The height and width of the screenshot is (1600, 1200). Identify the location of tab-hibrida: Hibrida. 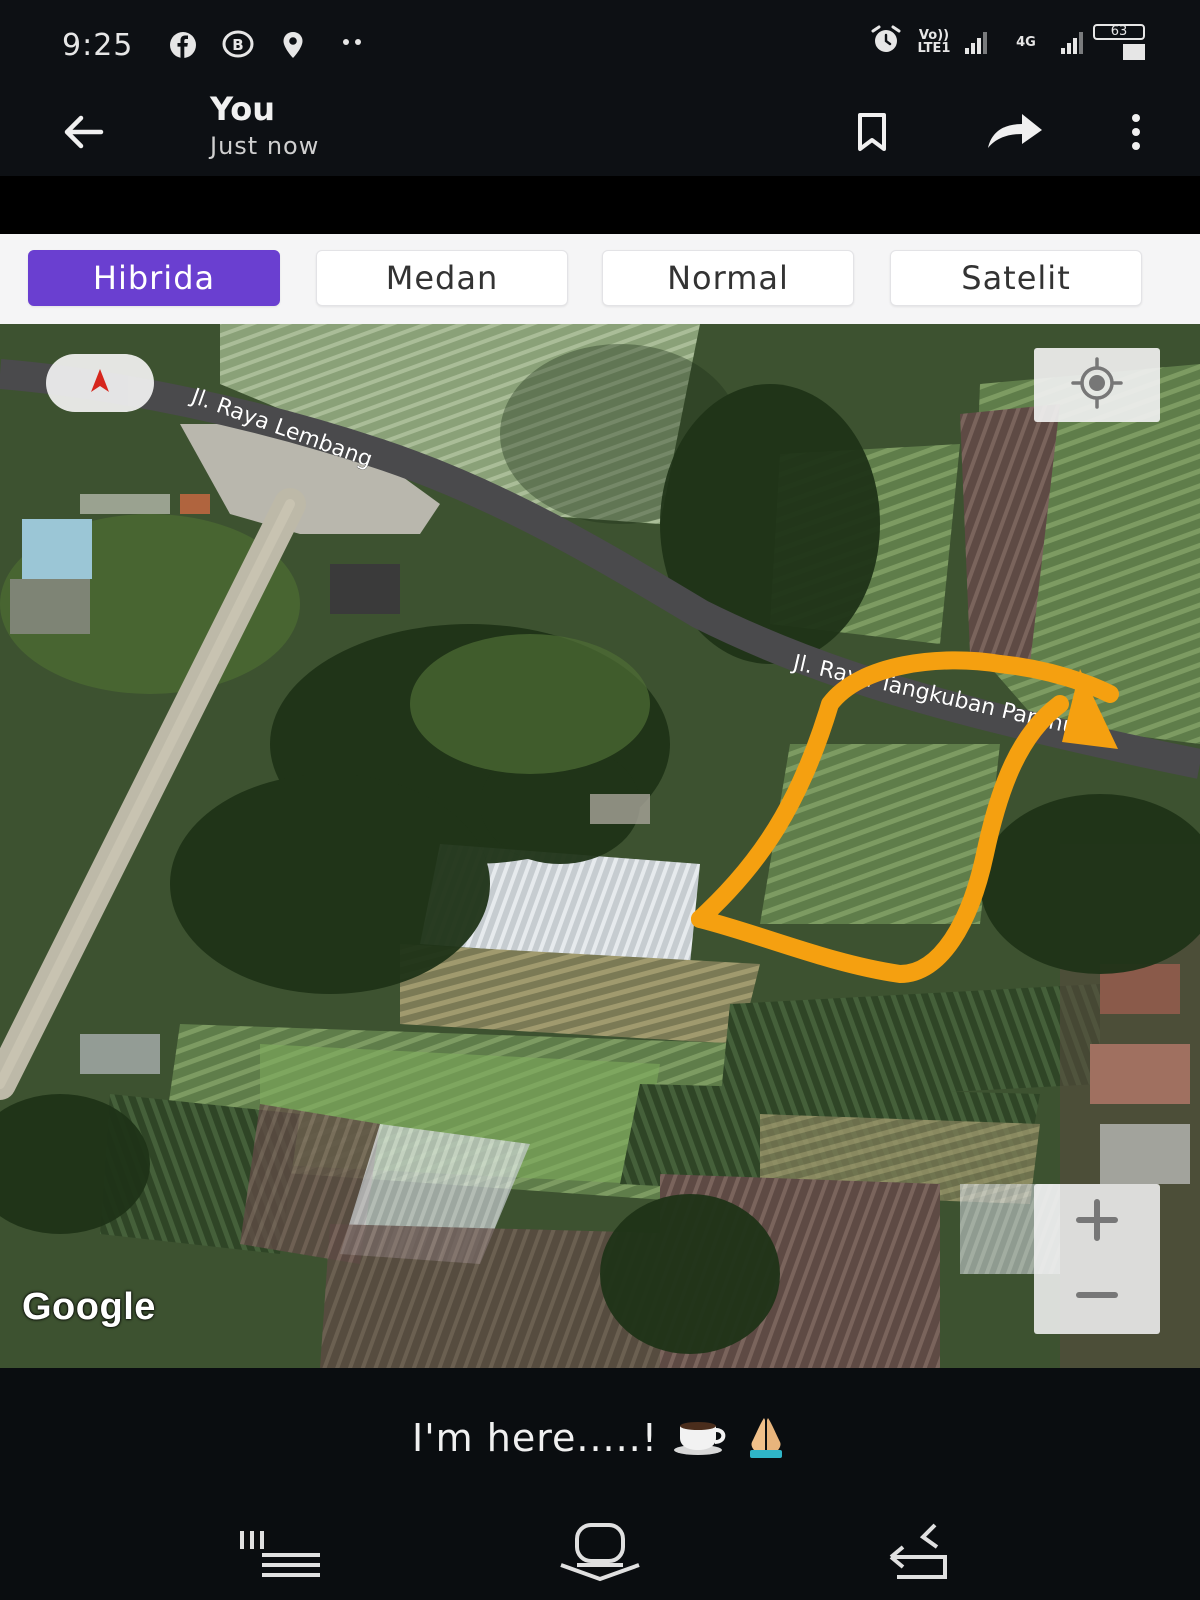
(154, 278).